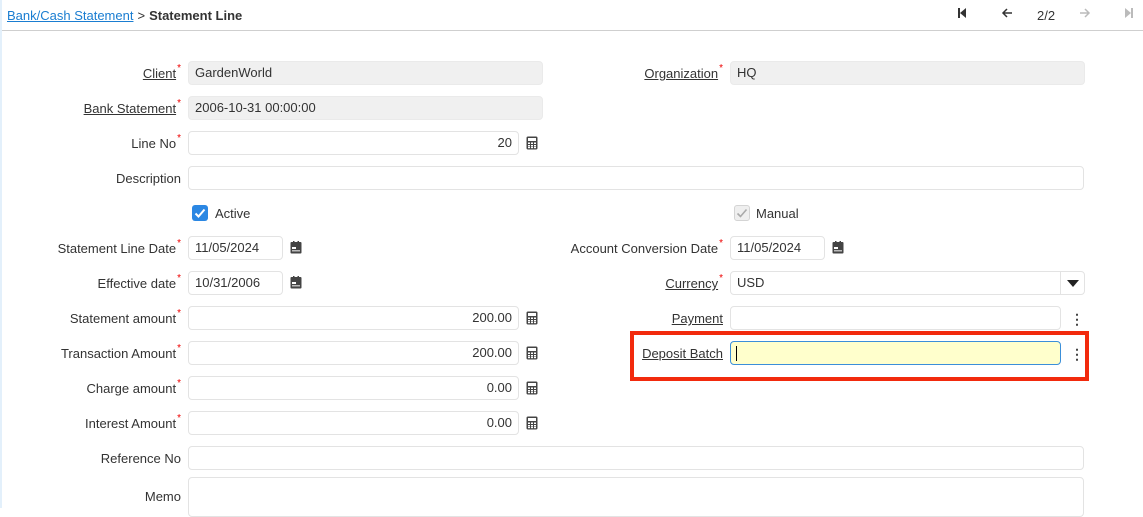 The height and width of the screenshot is (517, 1143). What do you see at coordinates (133, 422) in the screenshot?
I see `interest-amount-label: Interest Amount*` at bounding box center [133, 422].